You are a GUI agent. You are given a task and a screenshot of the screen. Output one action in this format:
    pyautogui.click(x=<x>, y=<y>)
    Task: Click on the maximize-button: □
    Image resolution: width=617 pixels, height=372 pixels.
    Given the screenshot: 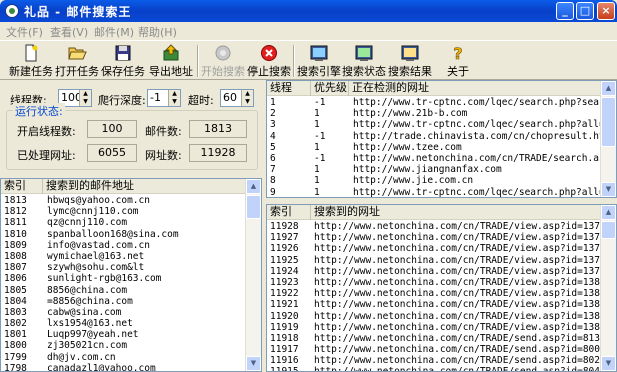 What is the action you would take?
    pyautogui.click(x=585, y=11)
    